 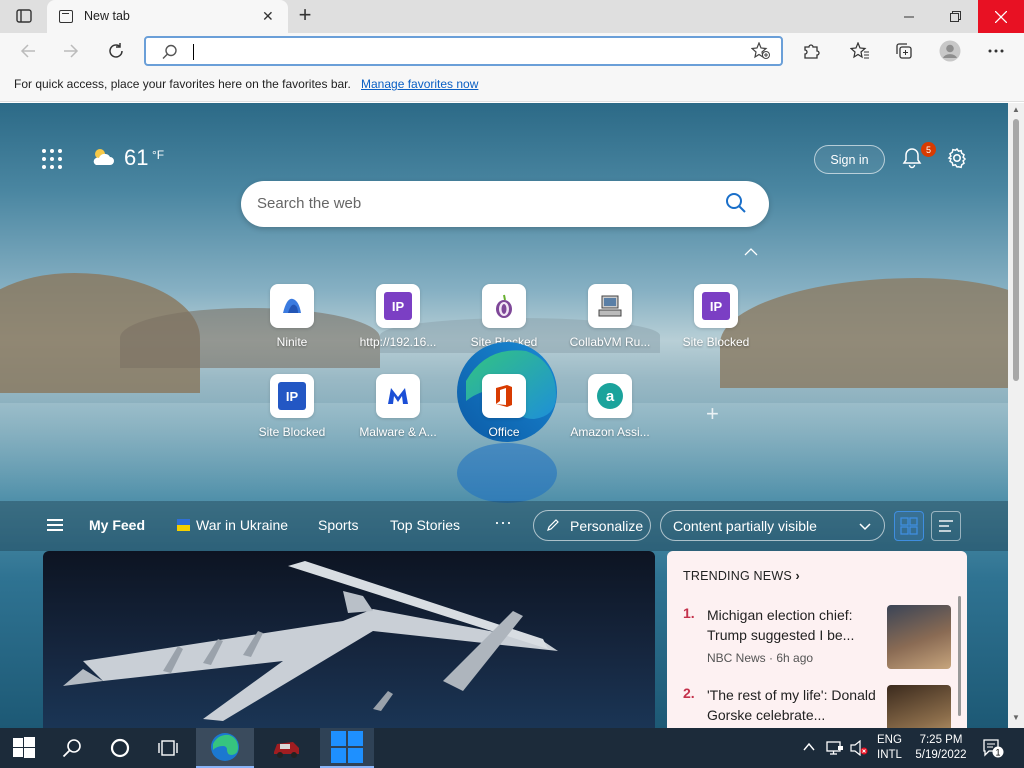 What do you see at coordinates (737, 576) in the screenshot?
I see `trending-news-title: TRENDING NEWS` at bounding box center [737, 576].